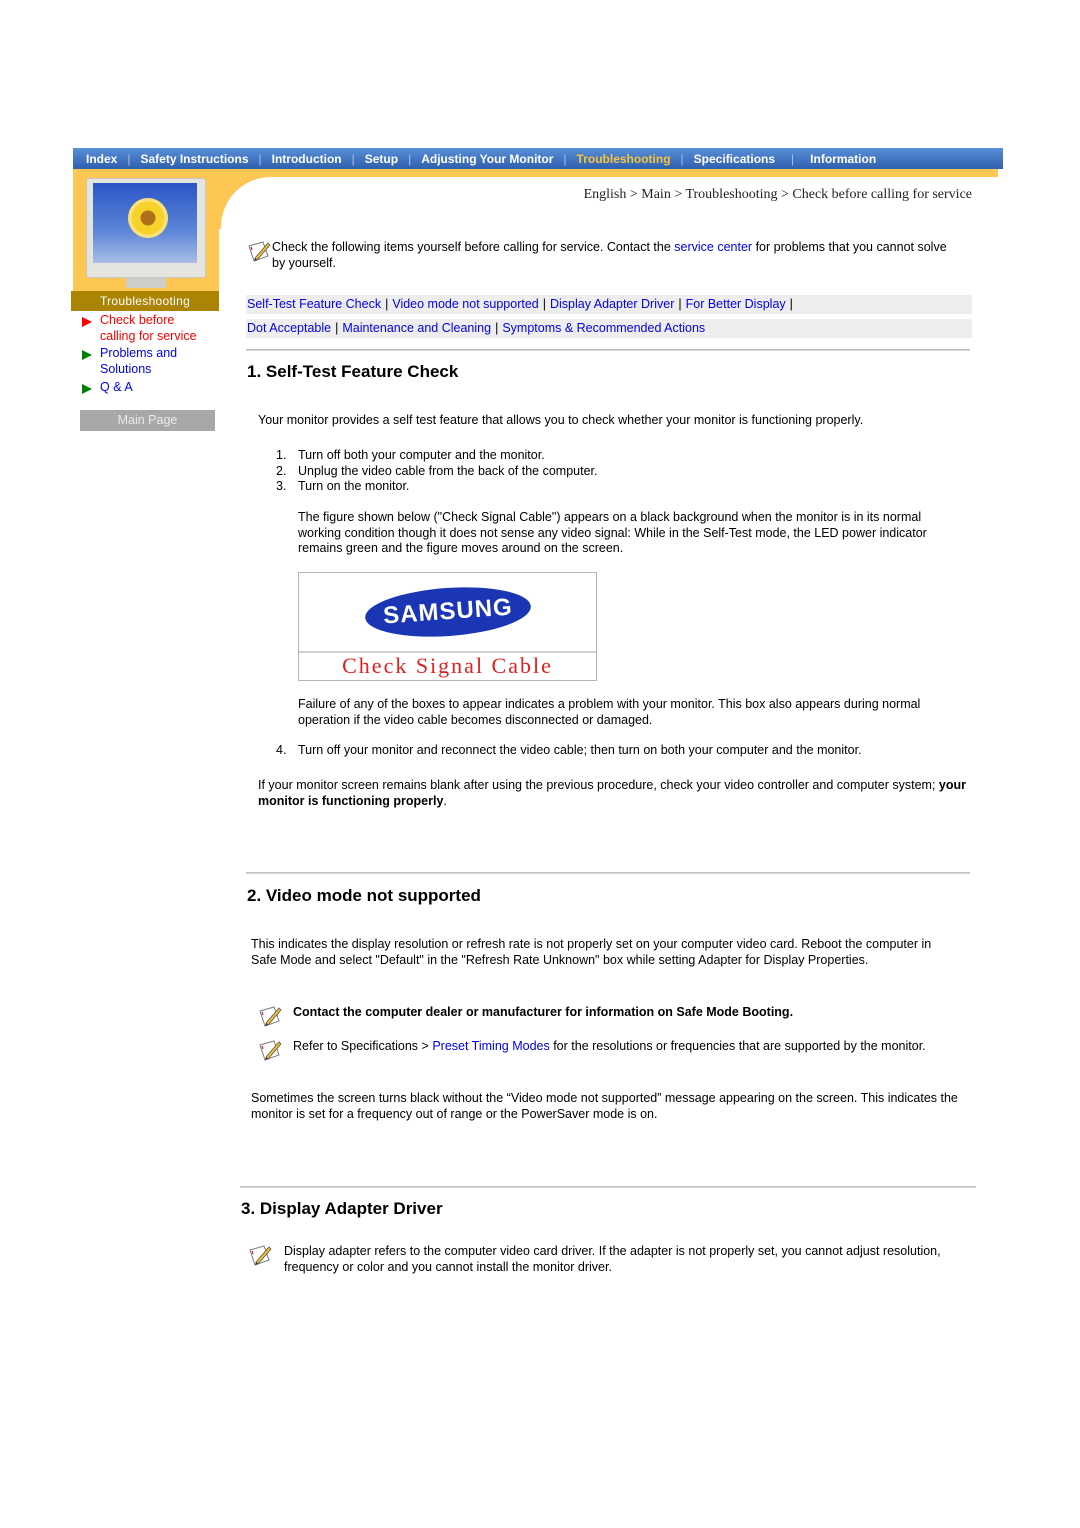 The image size is (1080, 1528). I want to click on quick-link-dot-acceptable: Dot Acceptable, so click(289, 328).